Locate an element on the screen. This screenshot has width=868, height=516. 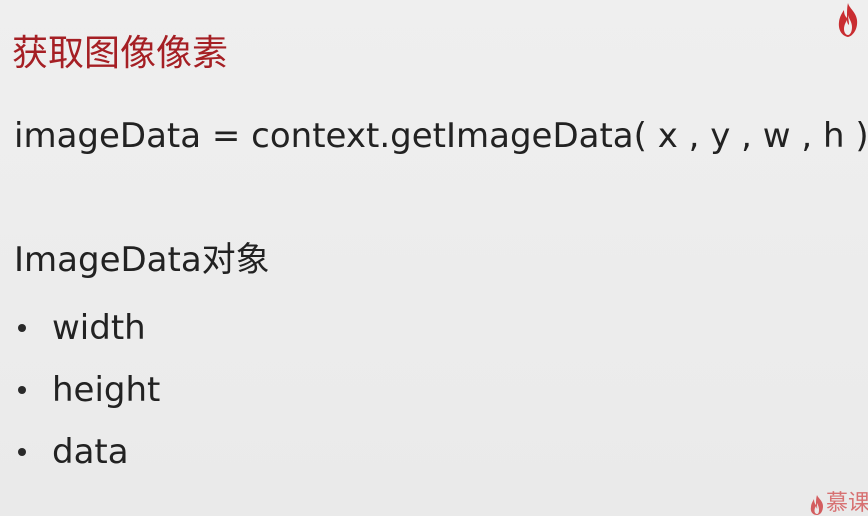
bullet-text: height is located at coordinates (106, 390).